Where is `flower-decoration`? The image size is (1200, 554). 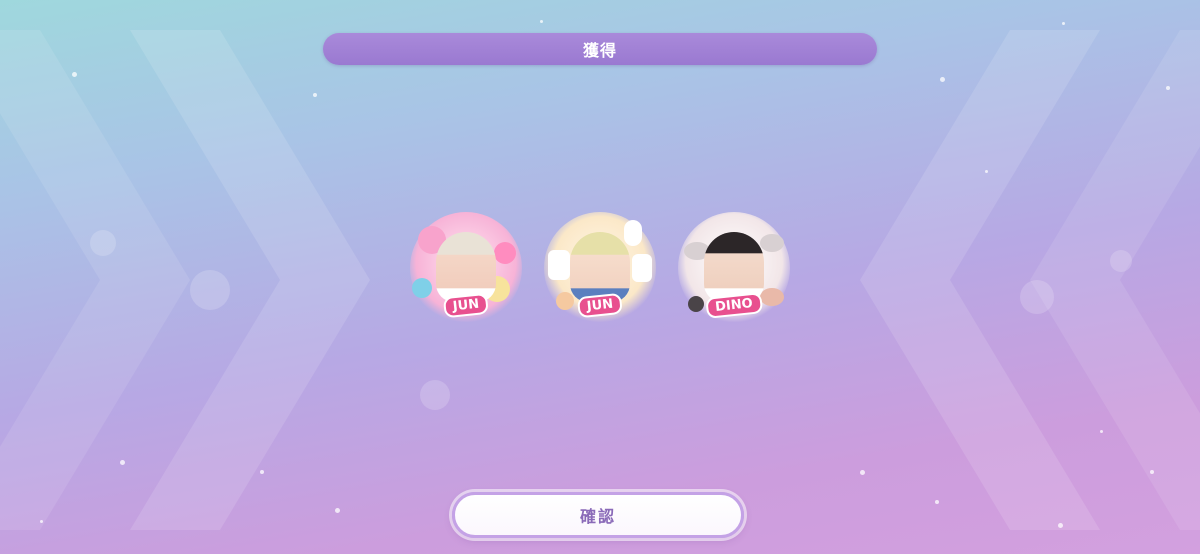 flower-decoration is located at coordinates (565, 301).